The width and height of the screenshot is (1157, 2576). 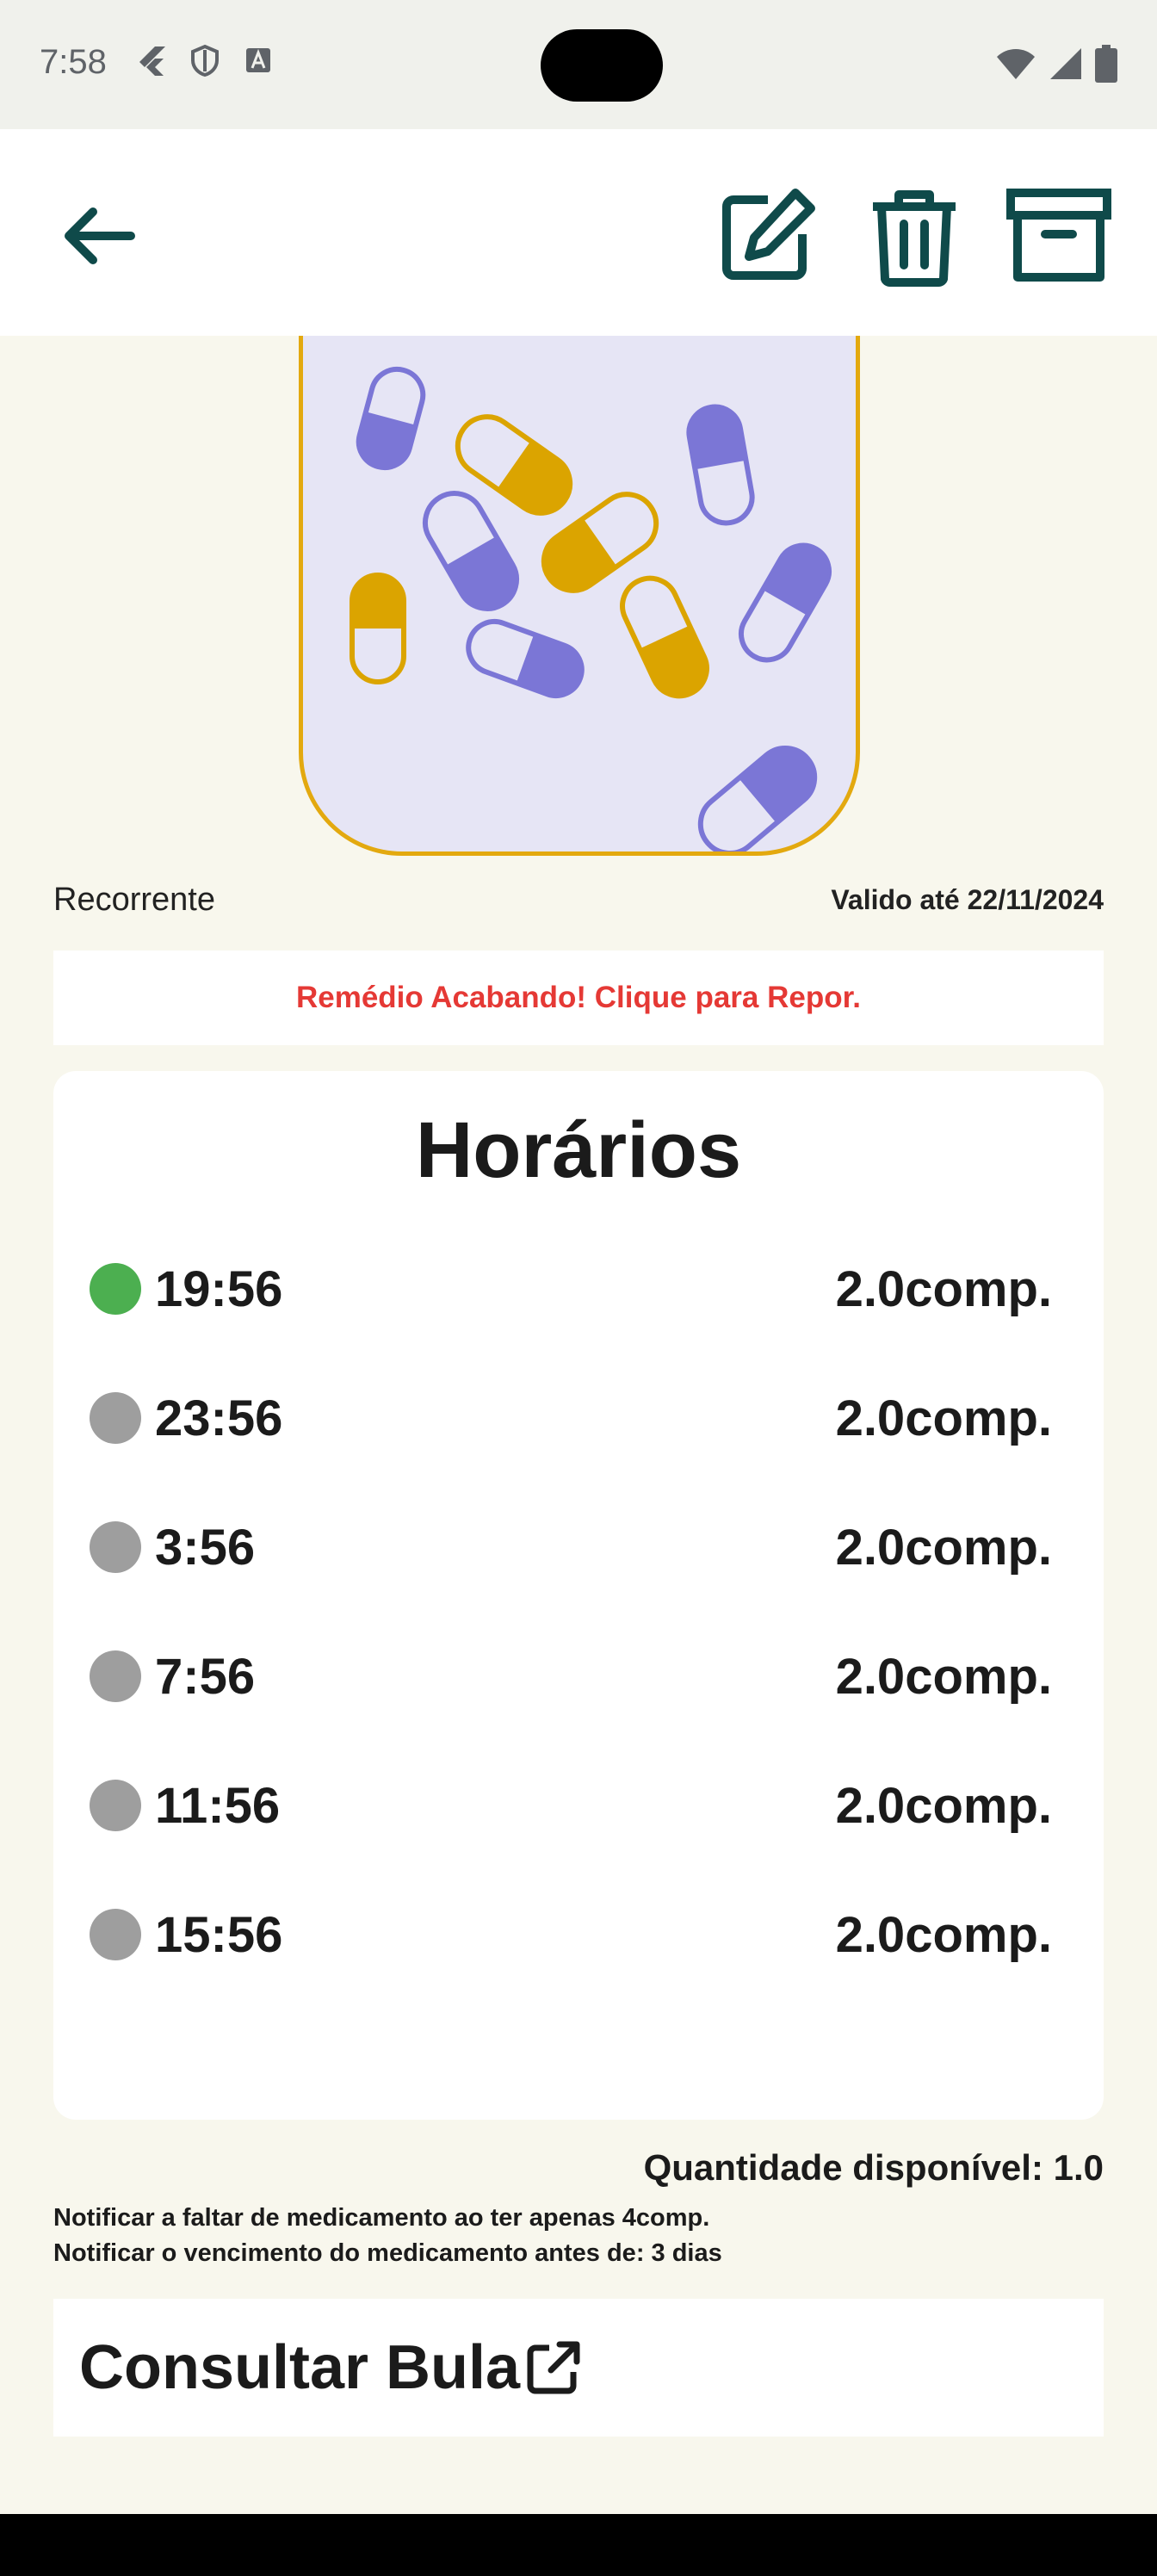 What do you see at coordinates (553, 2368) in the screenshot?
I see `external-link-icon` at bounding box center [553, 2368].